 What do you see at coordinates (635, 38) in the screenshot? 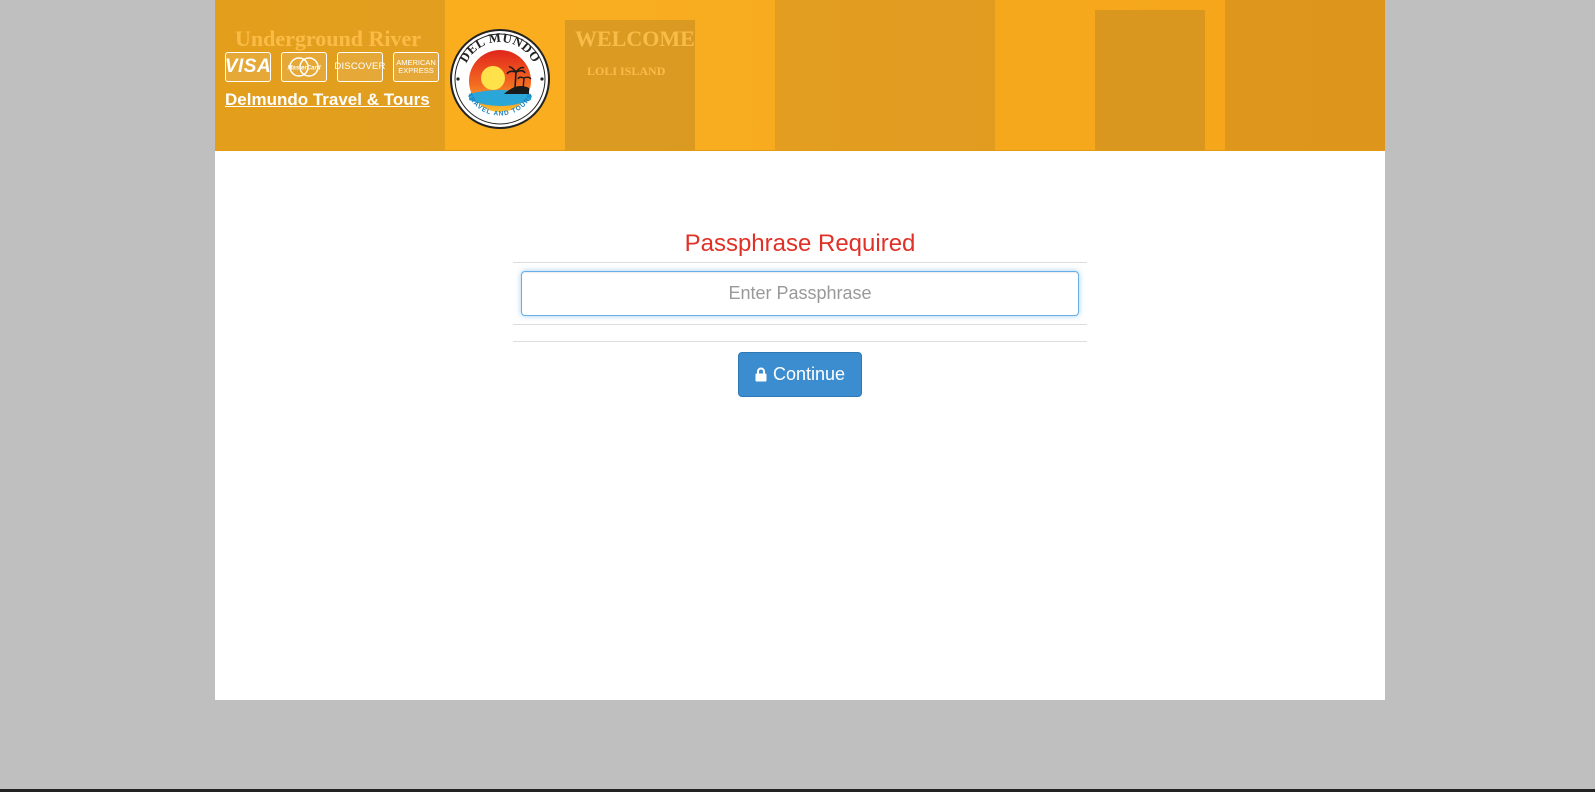
I see `banner-sign-text-2: WELCOME` at bounding box center [635, 38].